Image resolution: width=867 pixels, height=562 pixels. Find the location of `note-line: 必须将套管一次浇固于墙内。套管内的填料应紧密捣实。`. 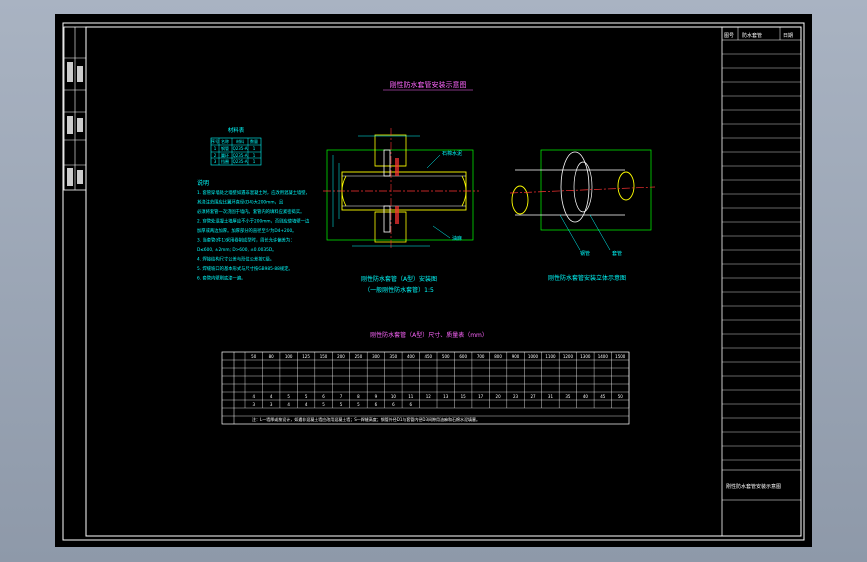

note-line: 必须将套管一次浇固于墙内。套管内的填料应紧密捣实。 is located at coordinates (250, 211).